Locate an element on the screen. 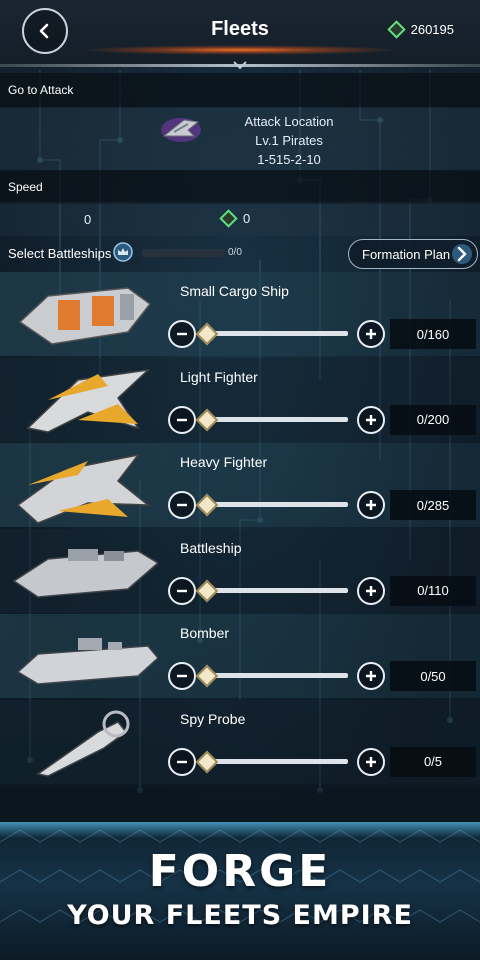 The height and width of the screenshot is (960, 480). speed-section-header: Speed is located at coordinates (240, 187).